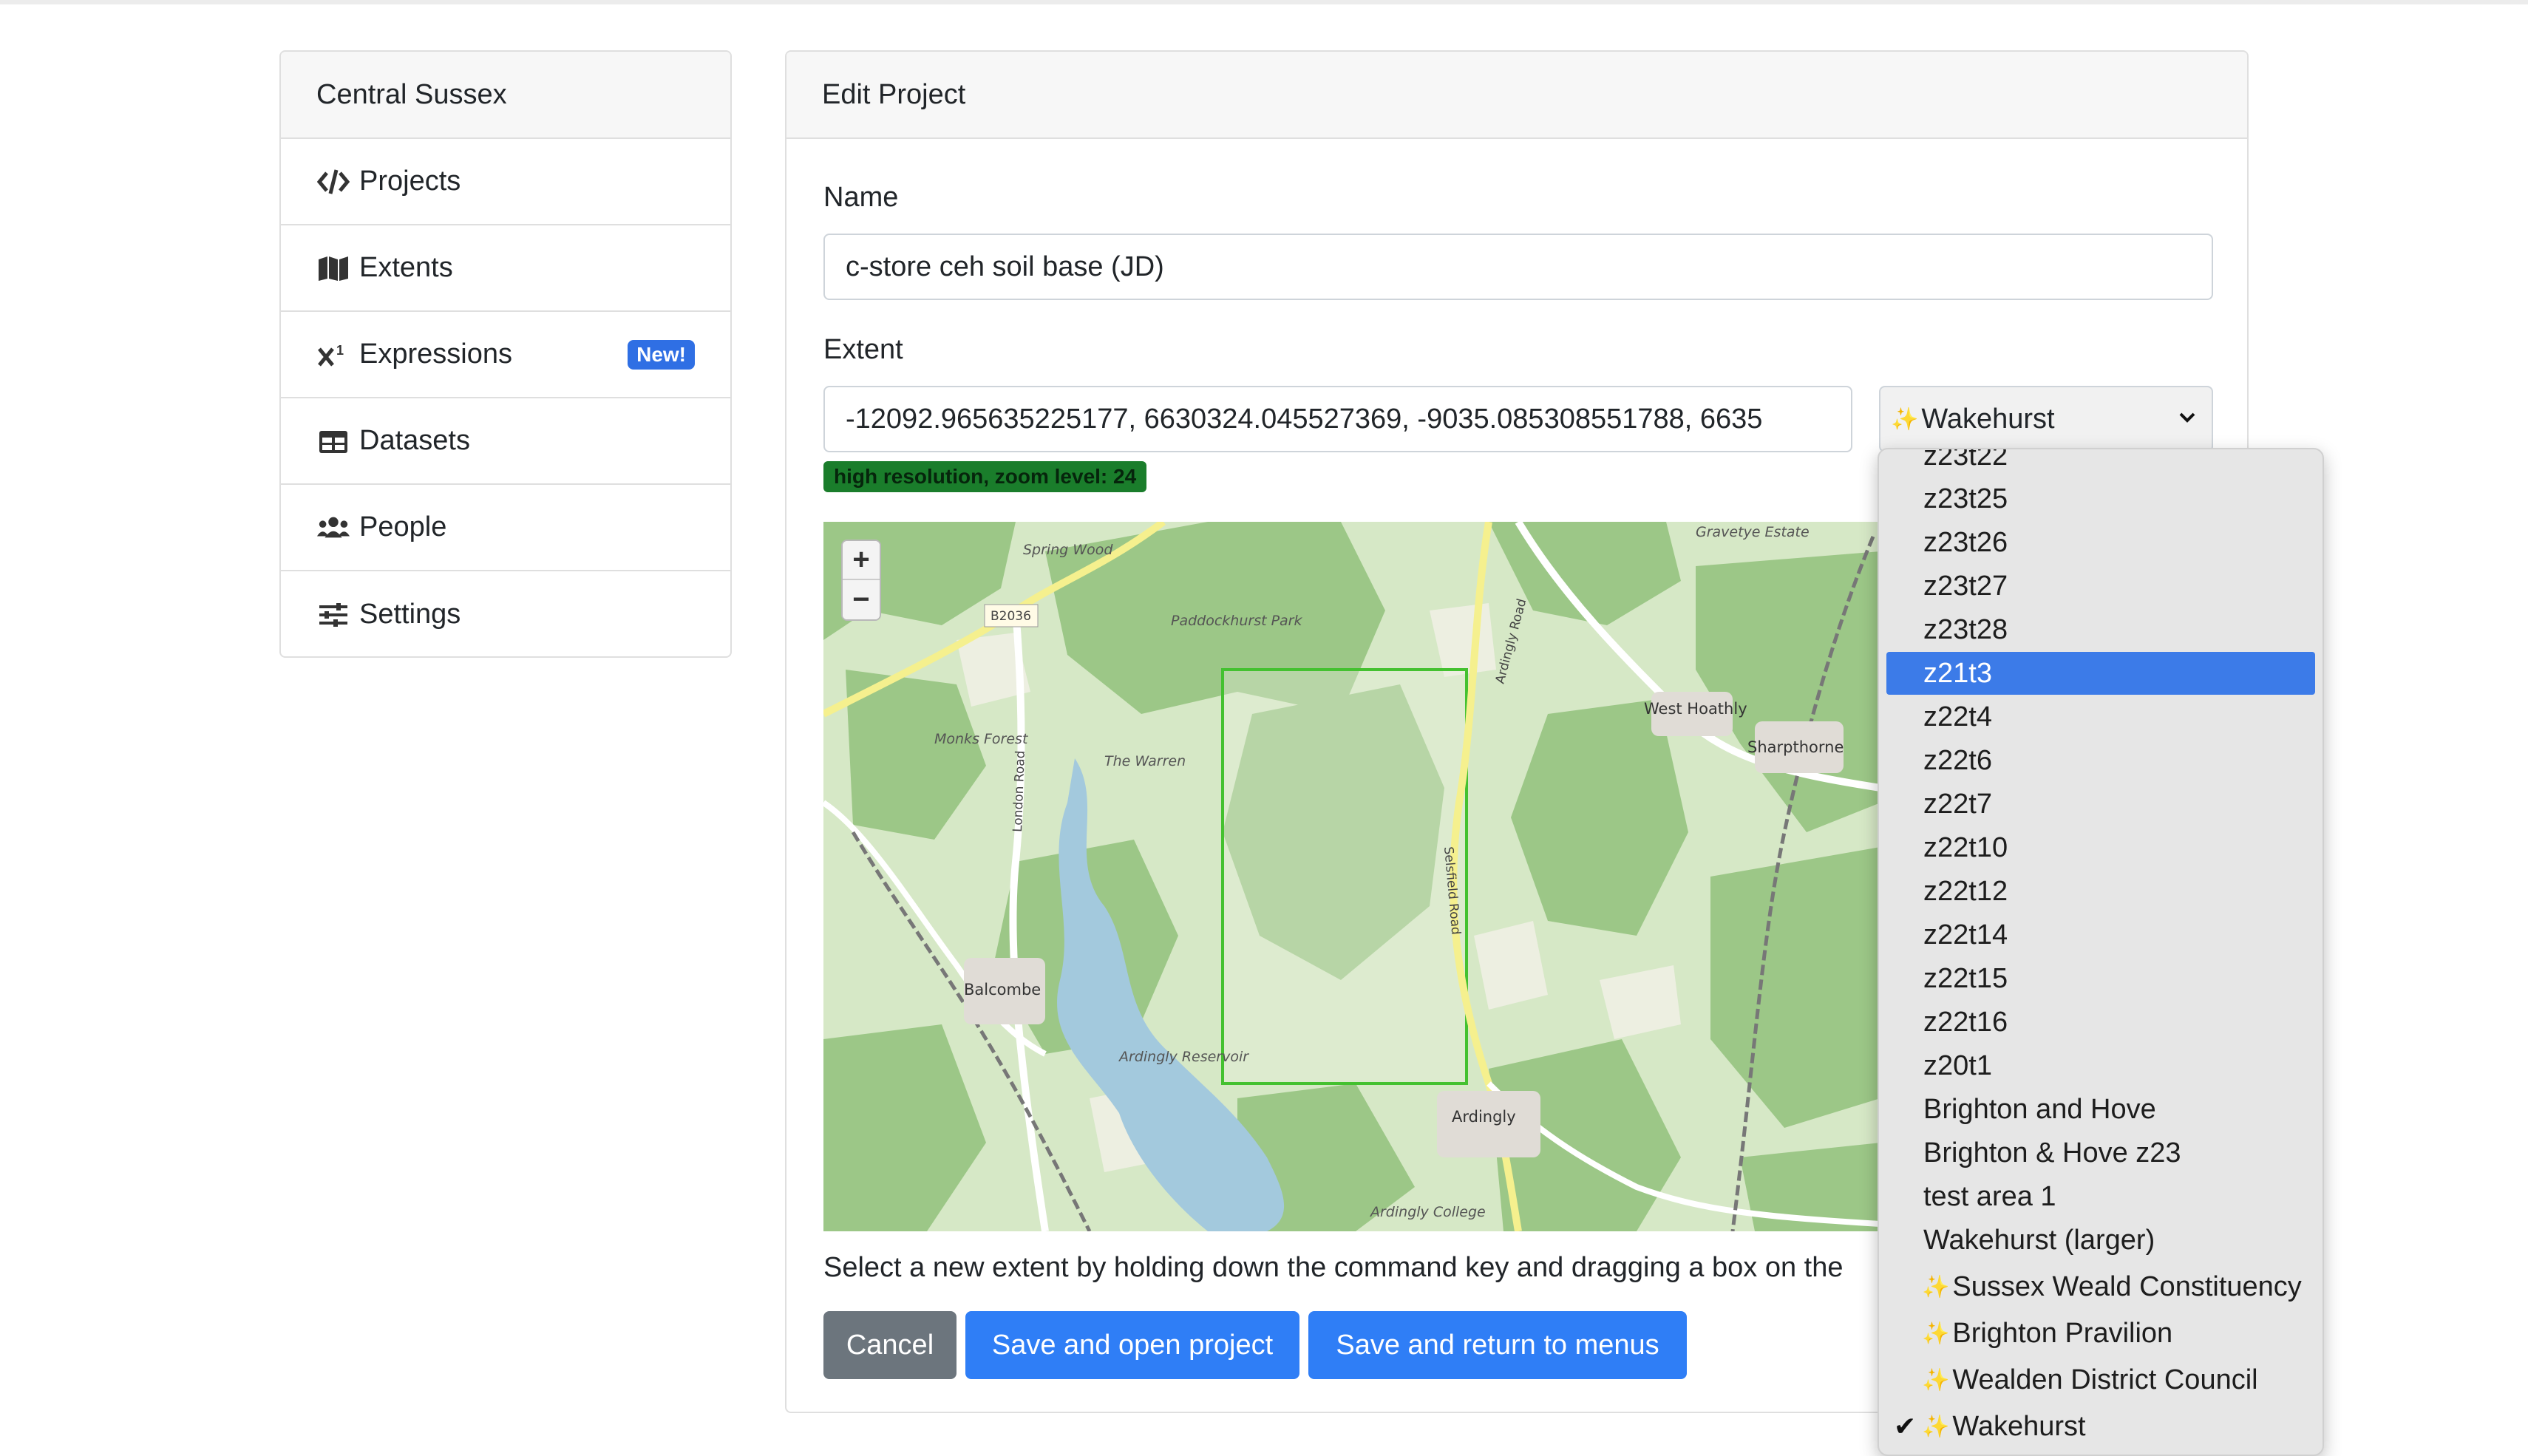 This screenshot has width=2528, height=1456. I want to click on sidebar-item-label: Projects, so click(410, 181).